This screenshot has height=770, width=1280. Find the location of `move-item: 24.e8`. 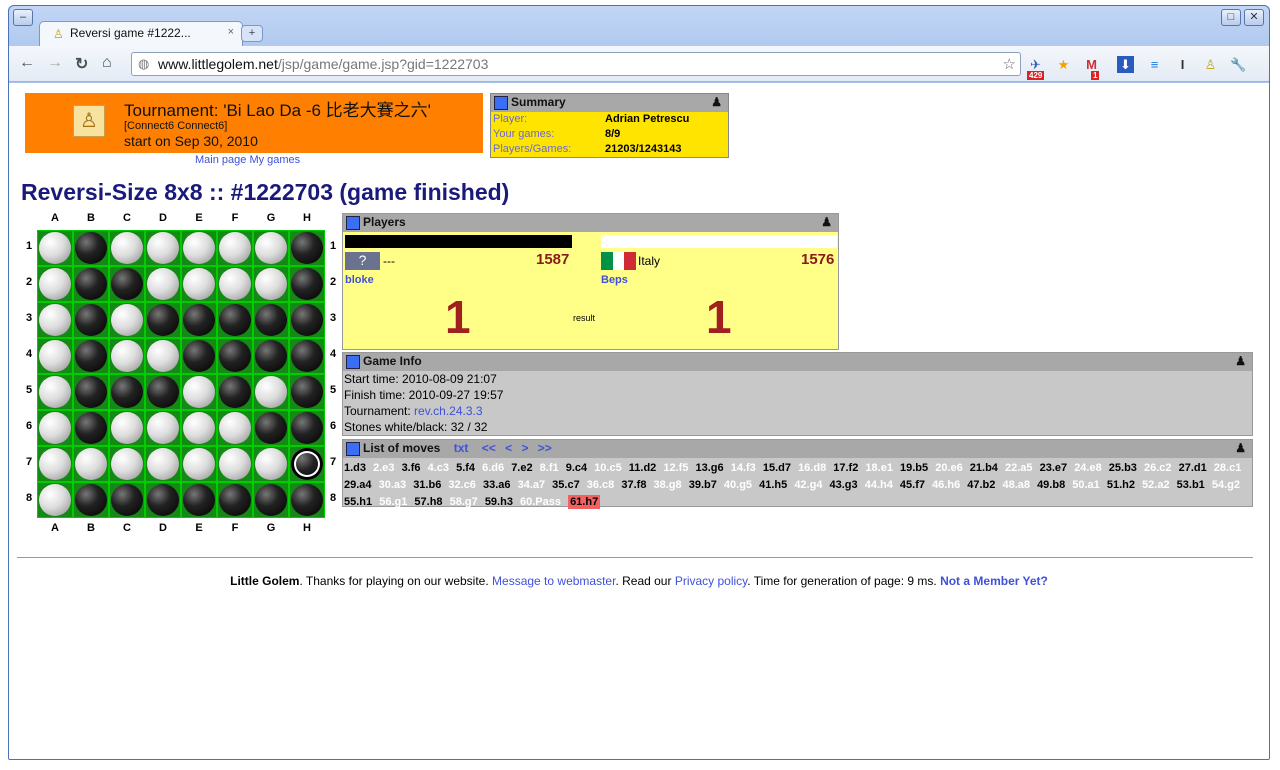

move-item: 24.e8 is located at coordinates (1088, 468).